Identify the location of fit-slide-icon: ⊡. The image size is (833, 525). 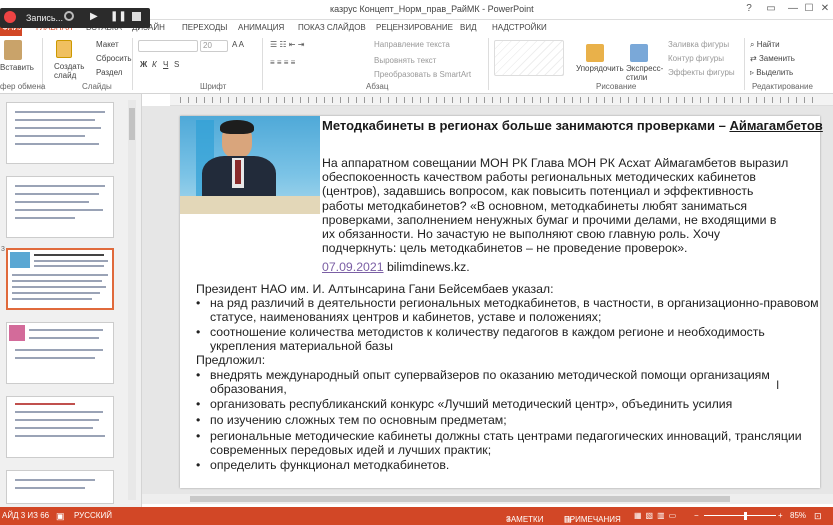
(818, 516).